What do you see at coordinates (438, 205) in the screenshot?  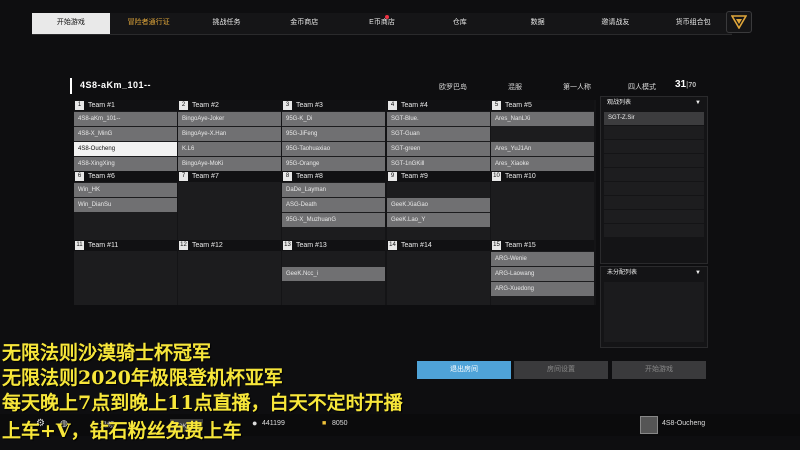 I see `player-slot: GeeK.XiaGao` at bounding box center [438, 205].